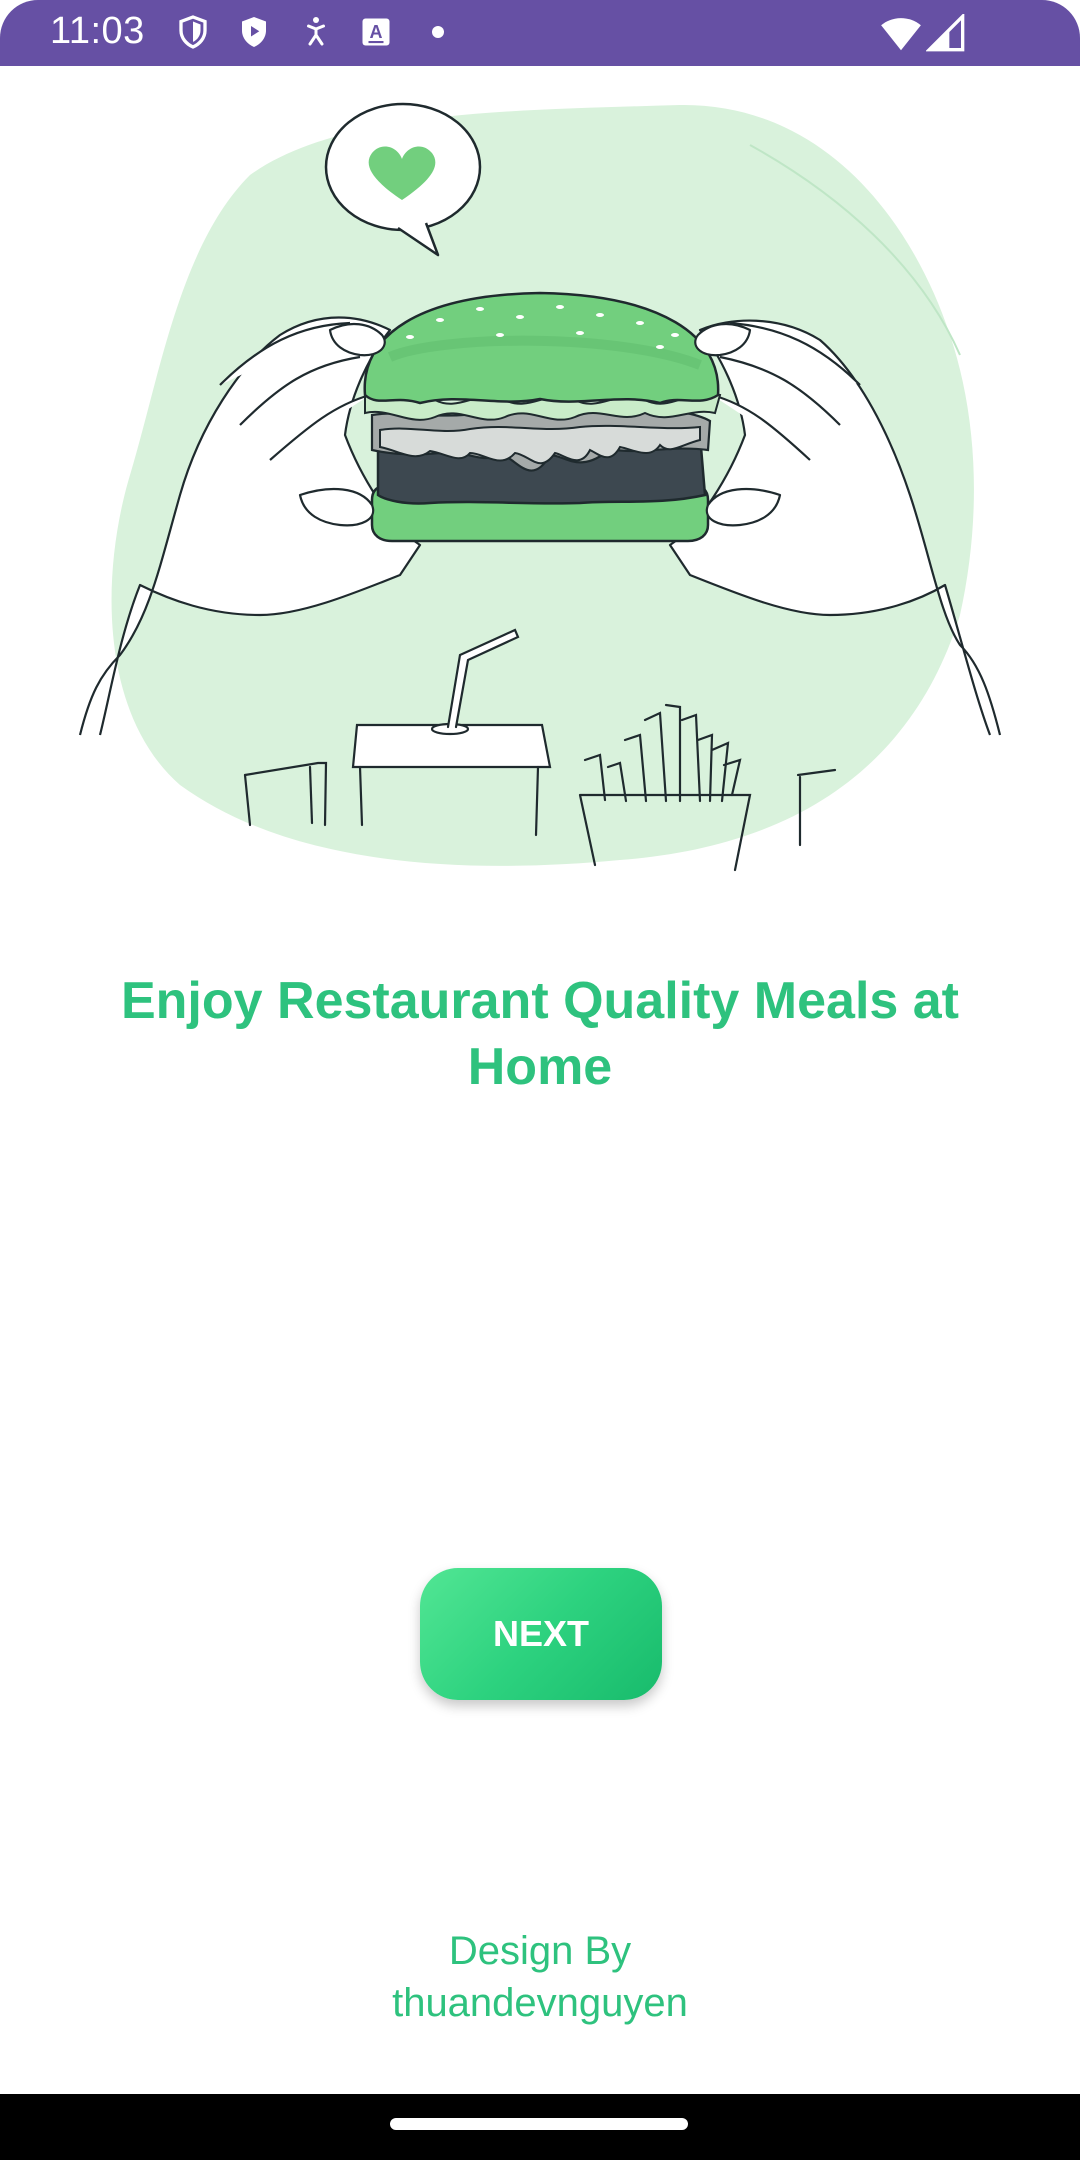 The height and width of the screenshot is (2160, 1080). I want to click on onboarding-headline: Enjoy Restaurant Quality Meals at Home, so click(540, 1034).